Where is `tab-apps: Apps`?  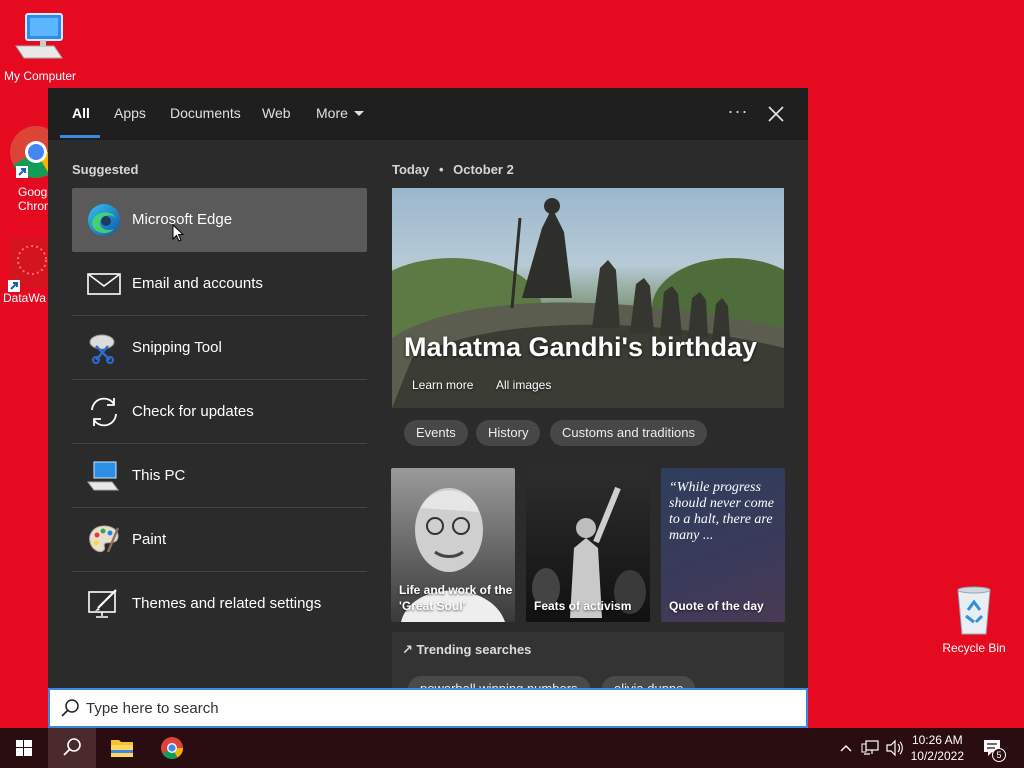 tab-apps: Apps is located at coordinates (130, 114).